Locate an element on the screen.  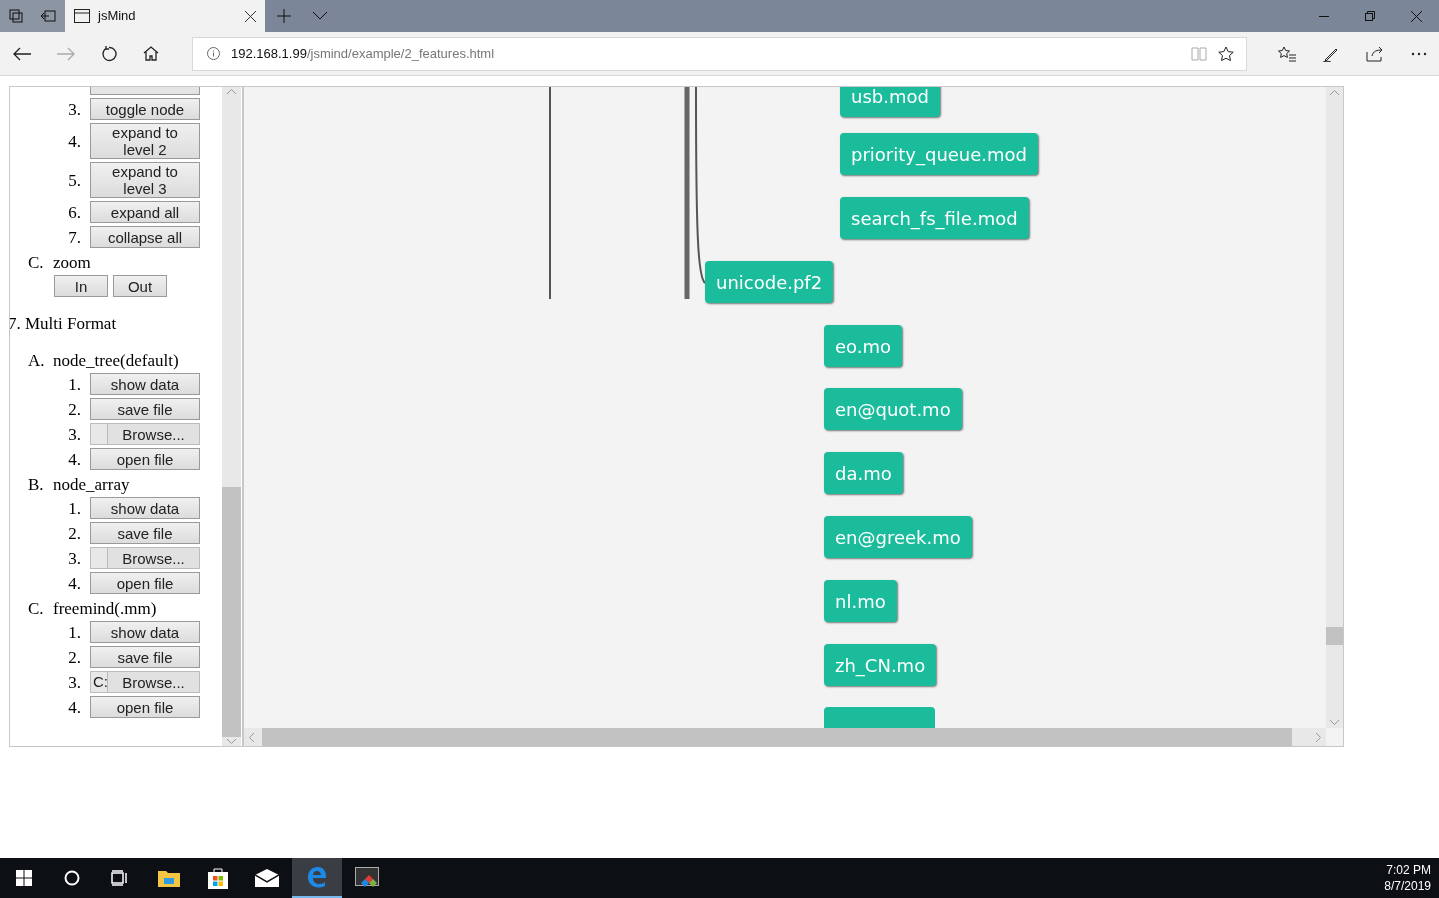
search-icon is located at coordinates (72, 878).